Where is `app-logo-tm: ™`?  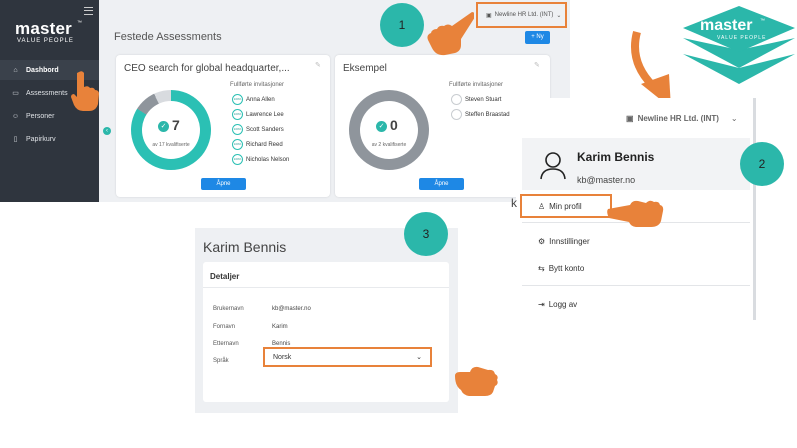
app-logo-tm: ™ is located at coordinates (79, 23).